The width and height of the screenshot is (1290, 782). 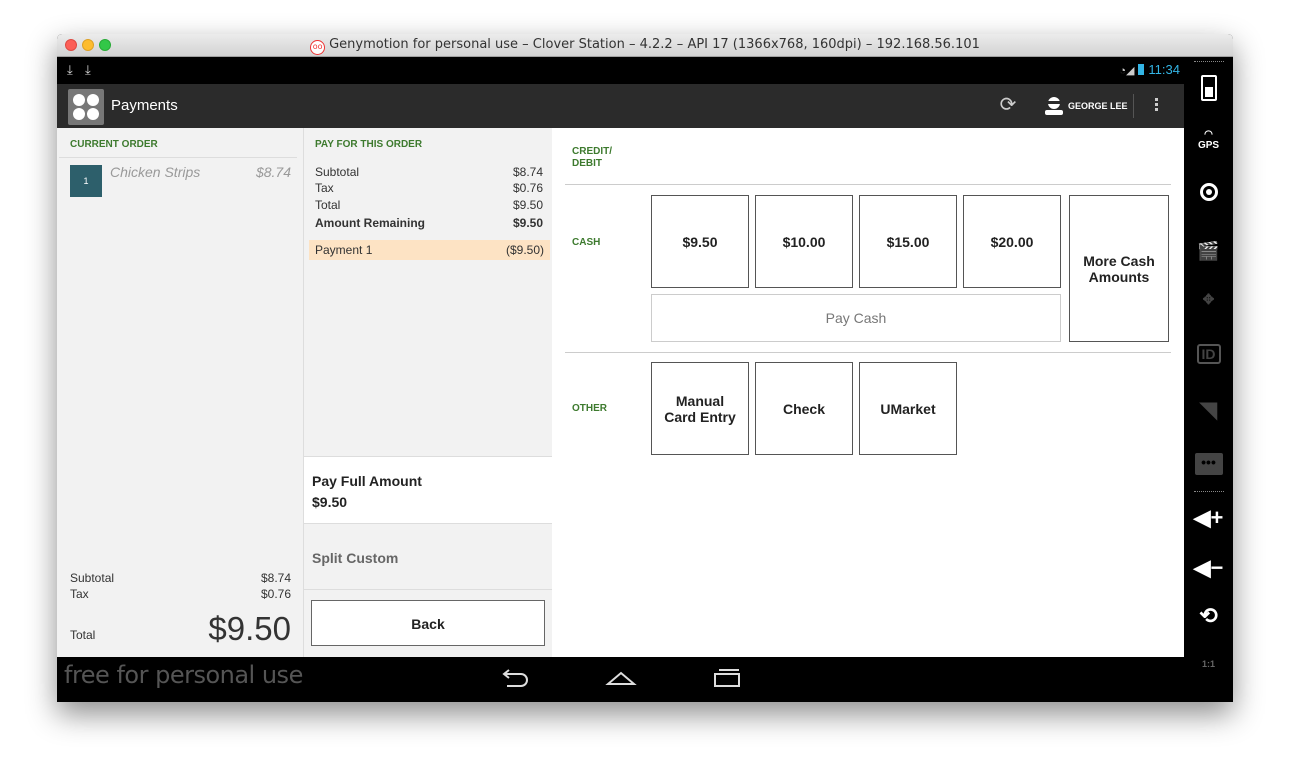 I want to click on payment-value: ($9.50), so click(x=524, y=250).